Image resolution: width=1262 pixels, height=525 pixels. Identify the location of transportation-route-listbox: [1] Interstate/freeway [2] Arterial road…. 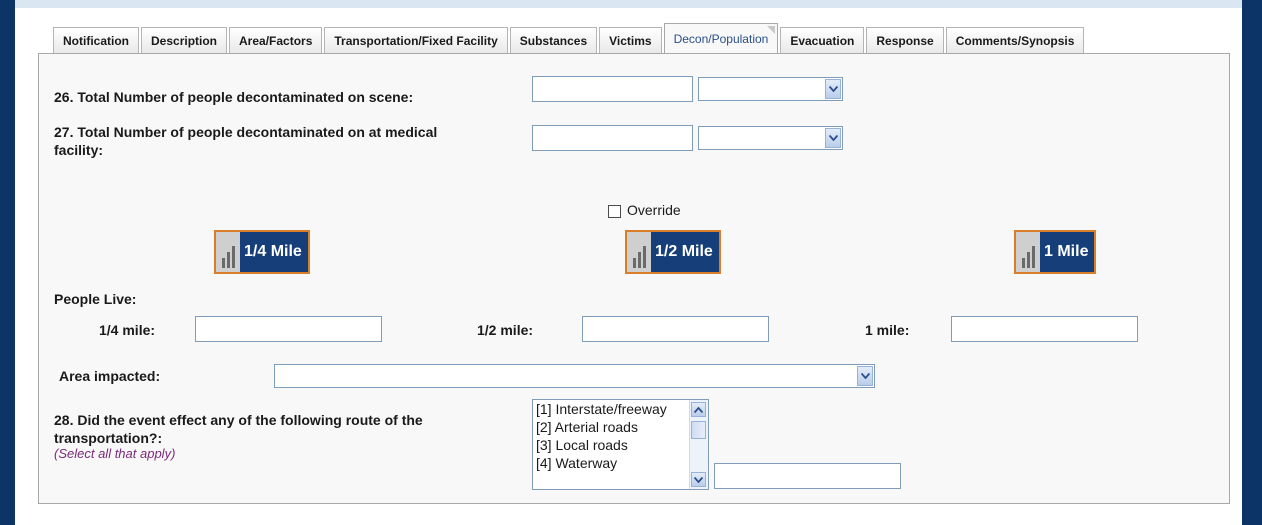
(620, 444).